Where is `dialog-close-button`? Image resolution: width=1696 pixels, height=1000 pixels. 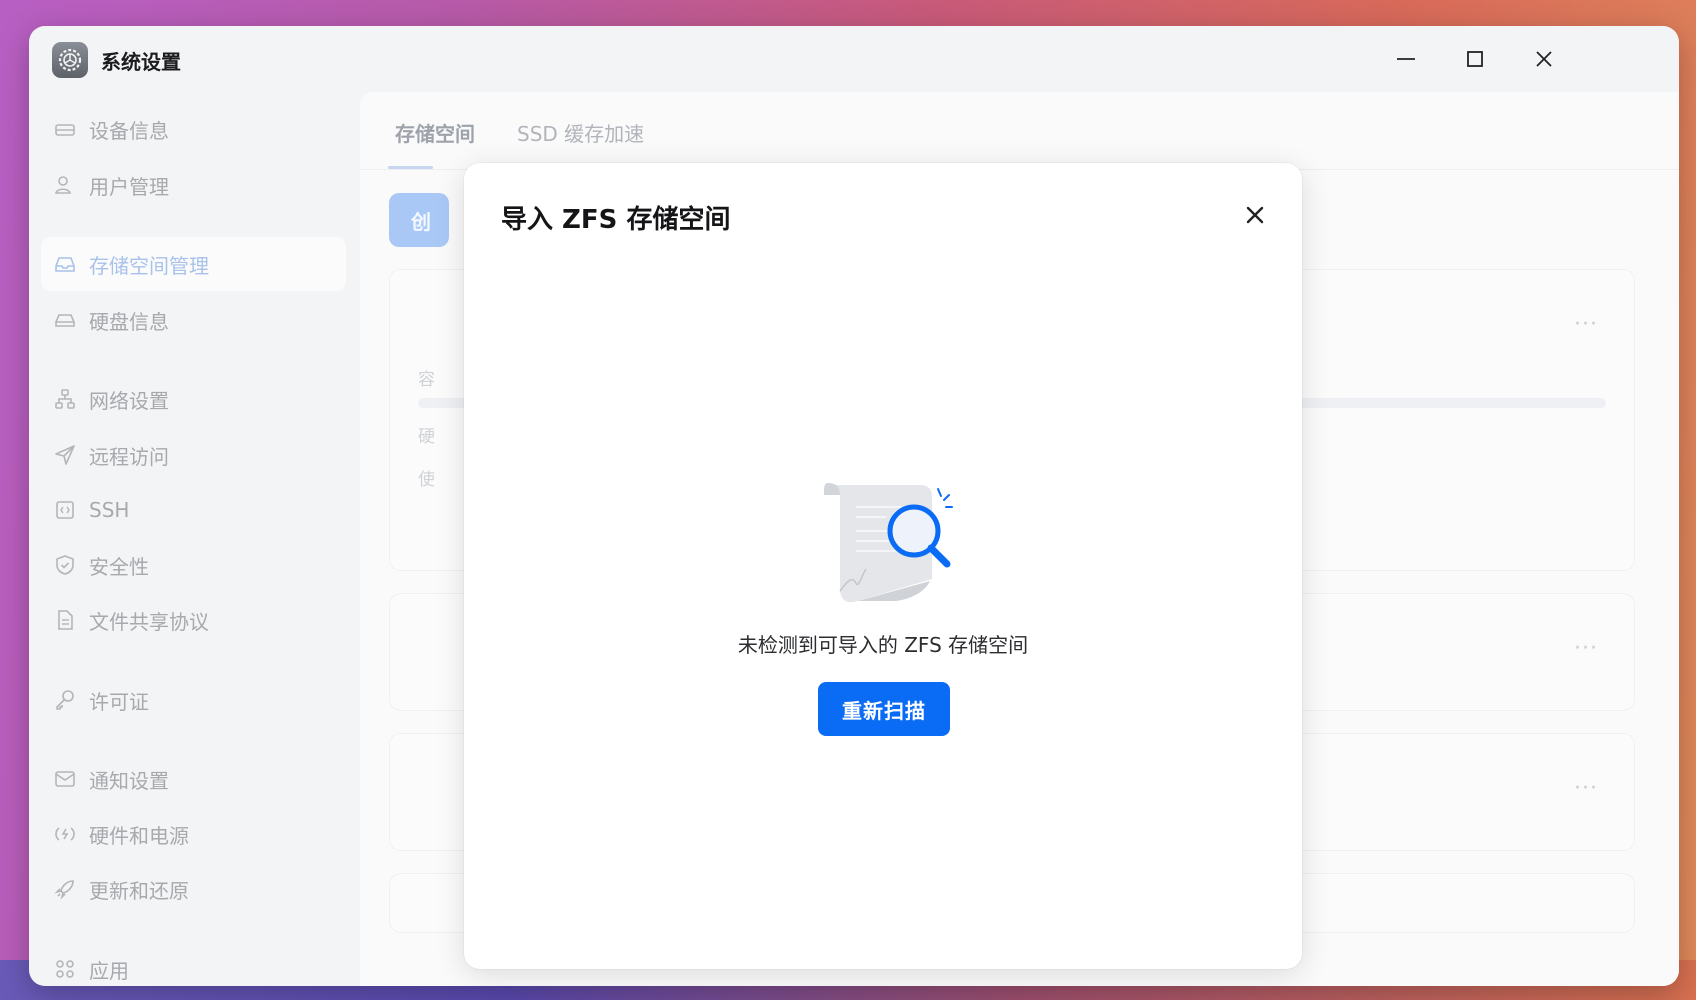 dialog-close-button is located at coordinates (1255, 215).